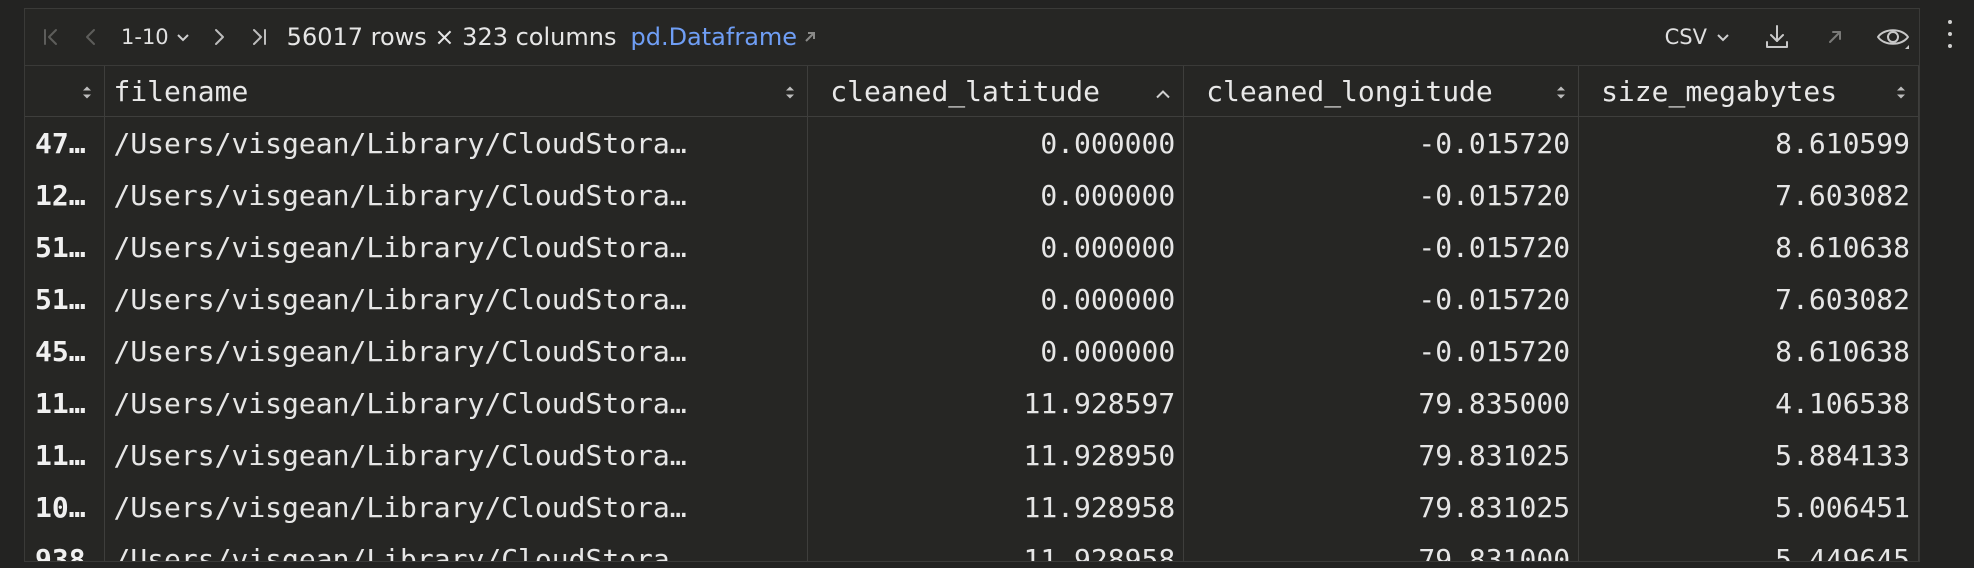  I want to click on column-visibility-button, so click(1893, 37).